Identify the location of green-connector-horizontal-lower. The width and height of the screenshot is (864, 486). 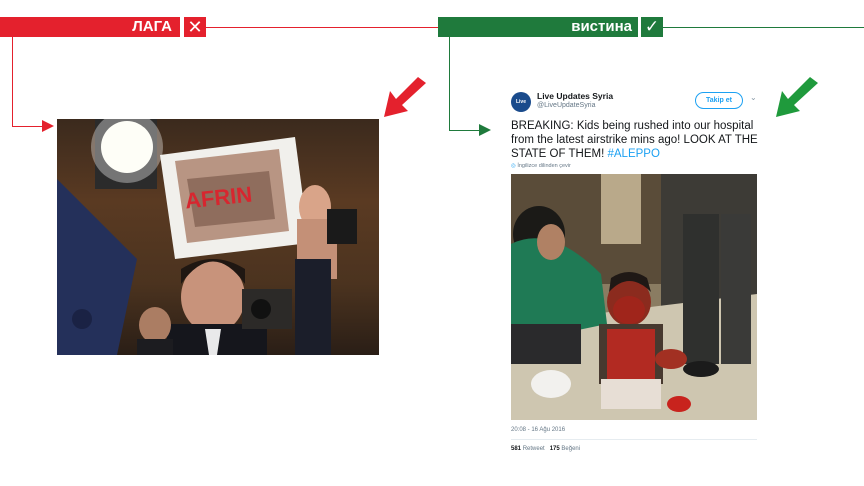
(466, 130).